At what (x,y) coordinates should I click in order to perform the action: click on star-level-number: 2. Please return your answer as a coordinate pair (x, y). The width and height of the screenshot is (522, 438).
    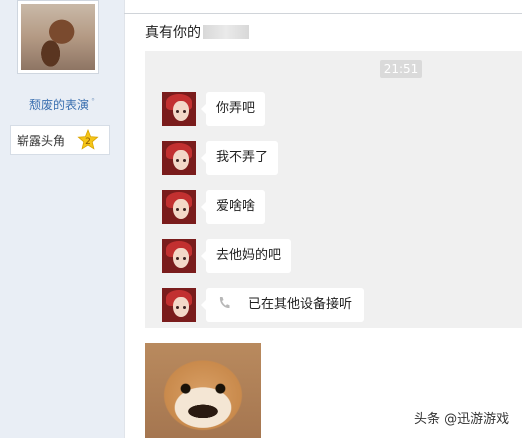
    Looking at the image, I should click on (88, 142).